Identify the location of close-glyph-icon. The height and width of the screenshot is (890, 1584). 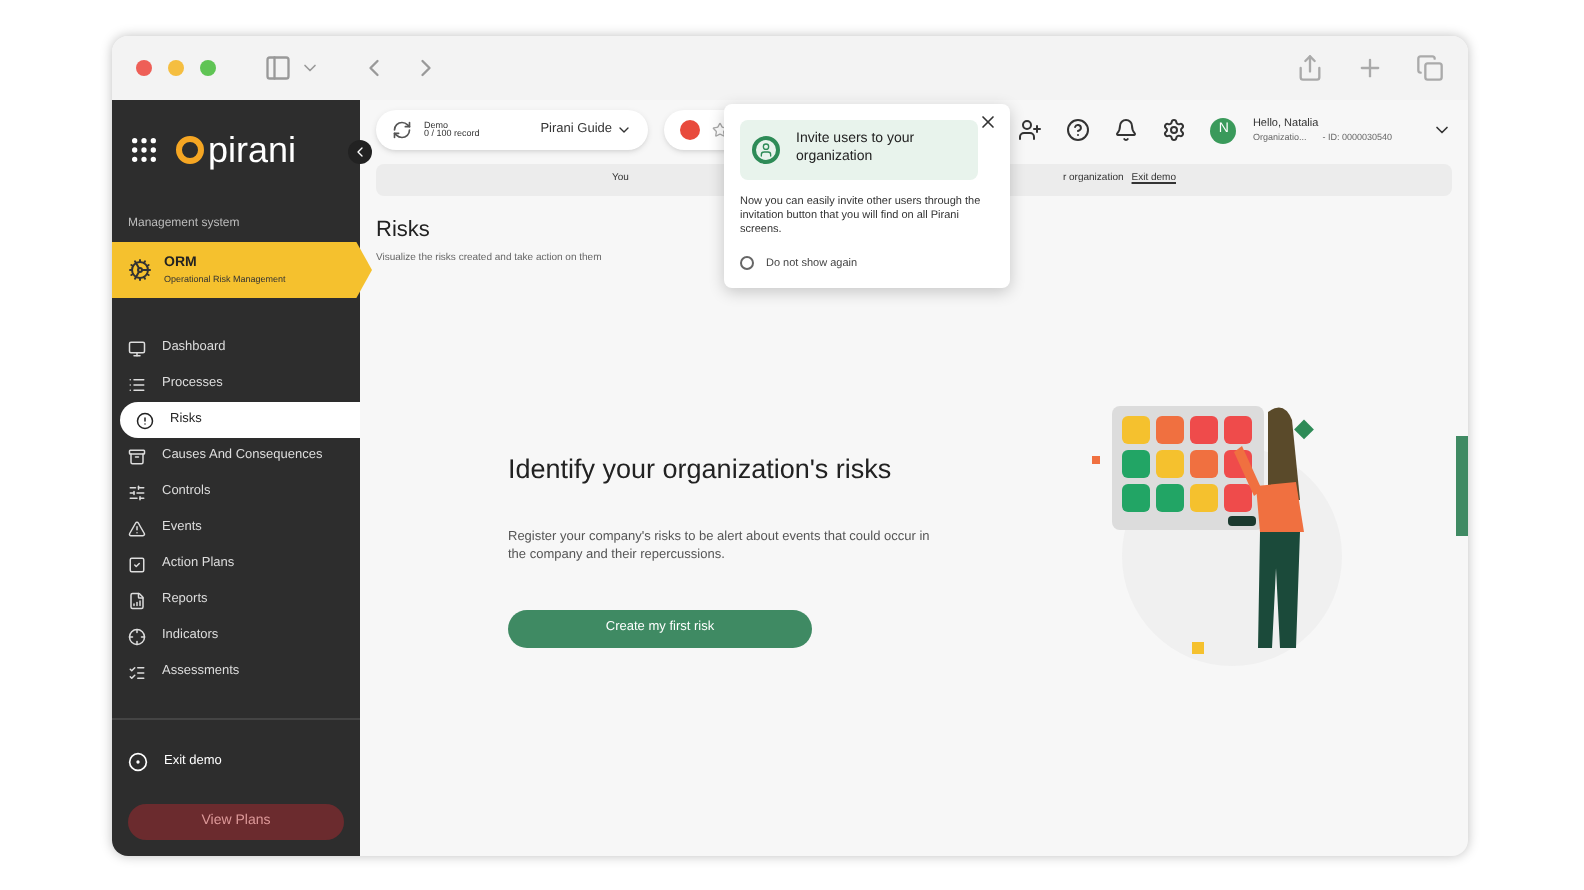
(988, 122).